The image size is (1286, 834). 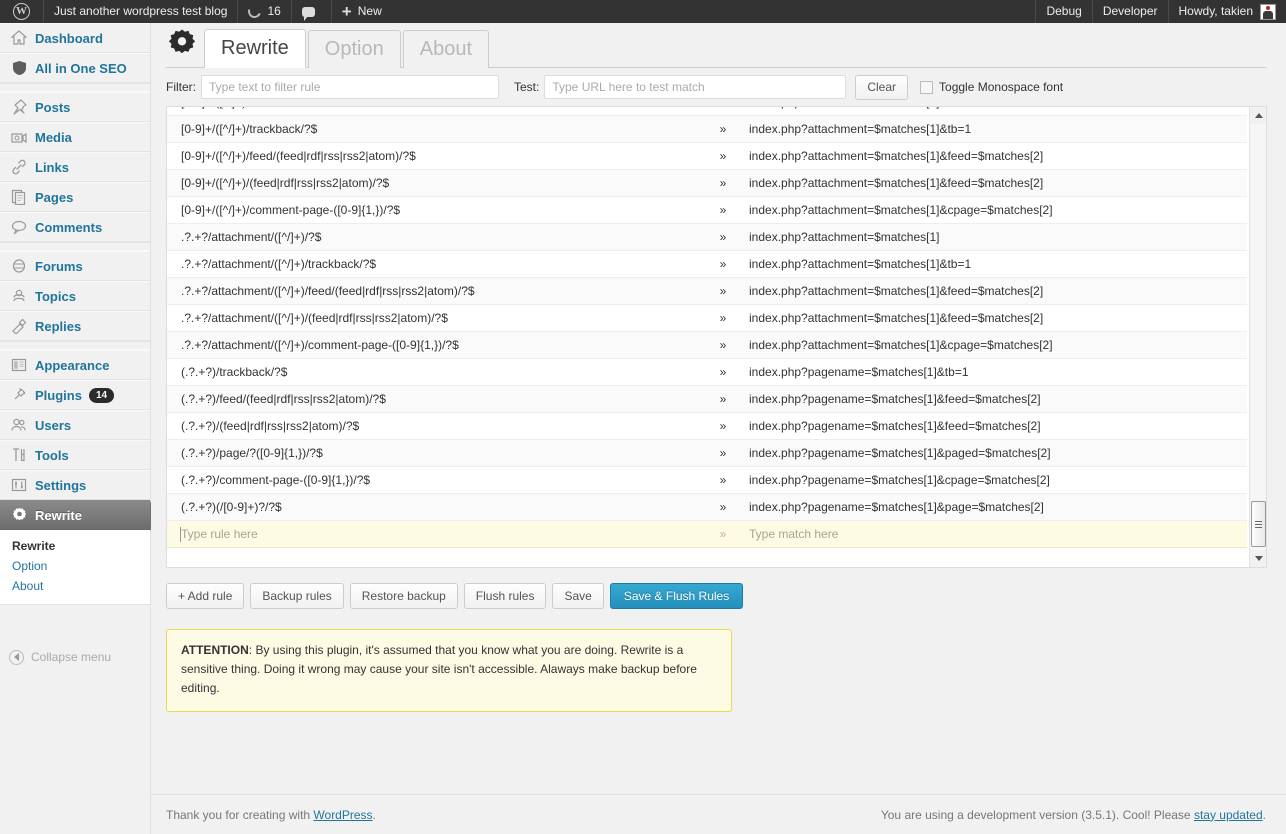 What do you see at coordinates (432, 399) in the screenshot?
I see `rule-cell: (.?.+?)/feed/(feed|rdf|rss|rss2|atom)/?$` at bounding box center [432, 399].